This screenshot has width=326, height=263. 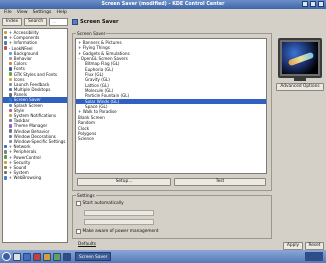 What do you see at coordinates (11, 89) in the screenshot?
I see `desktops-icon` at bounding box center [11, 89].